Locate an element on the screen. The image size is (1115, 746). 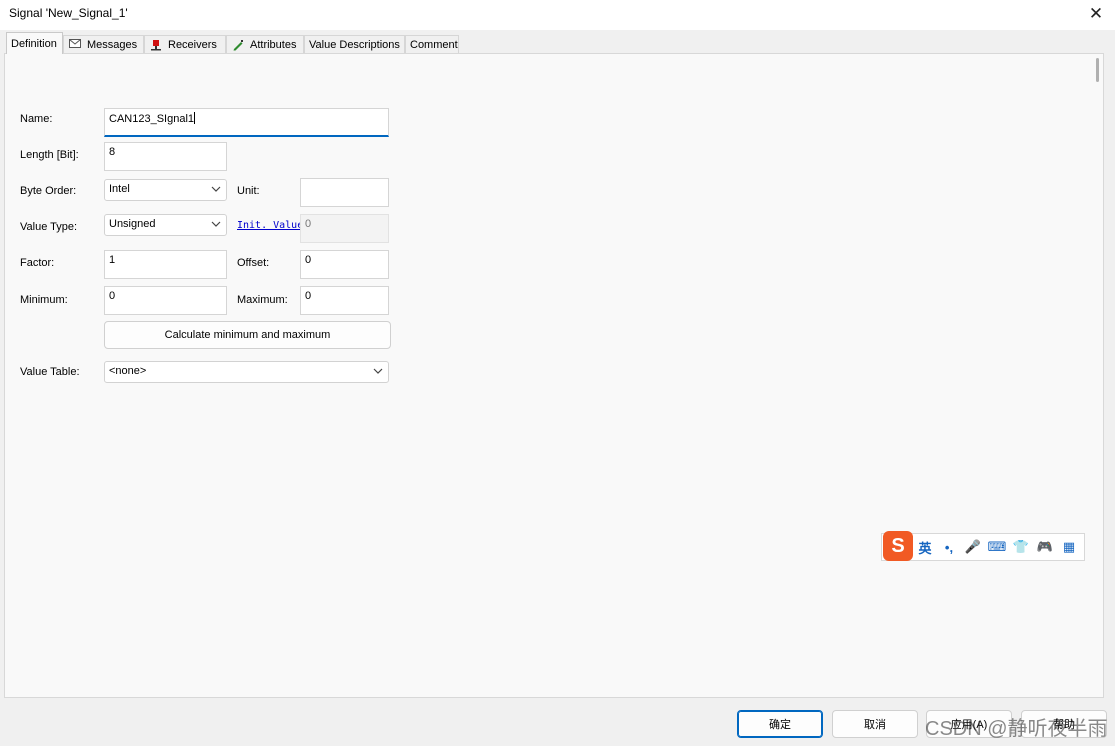
apply-button-label: 应用(A) is located at coordinates (969, 725).